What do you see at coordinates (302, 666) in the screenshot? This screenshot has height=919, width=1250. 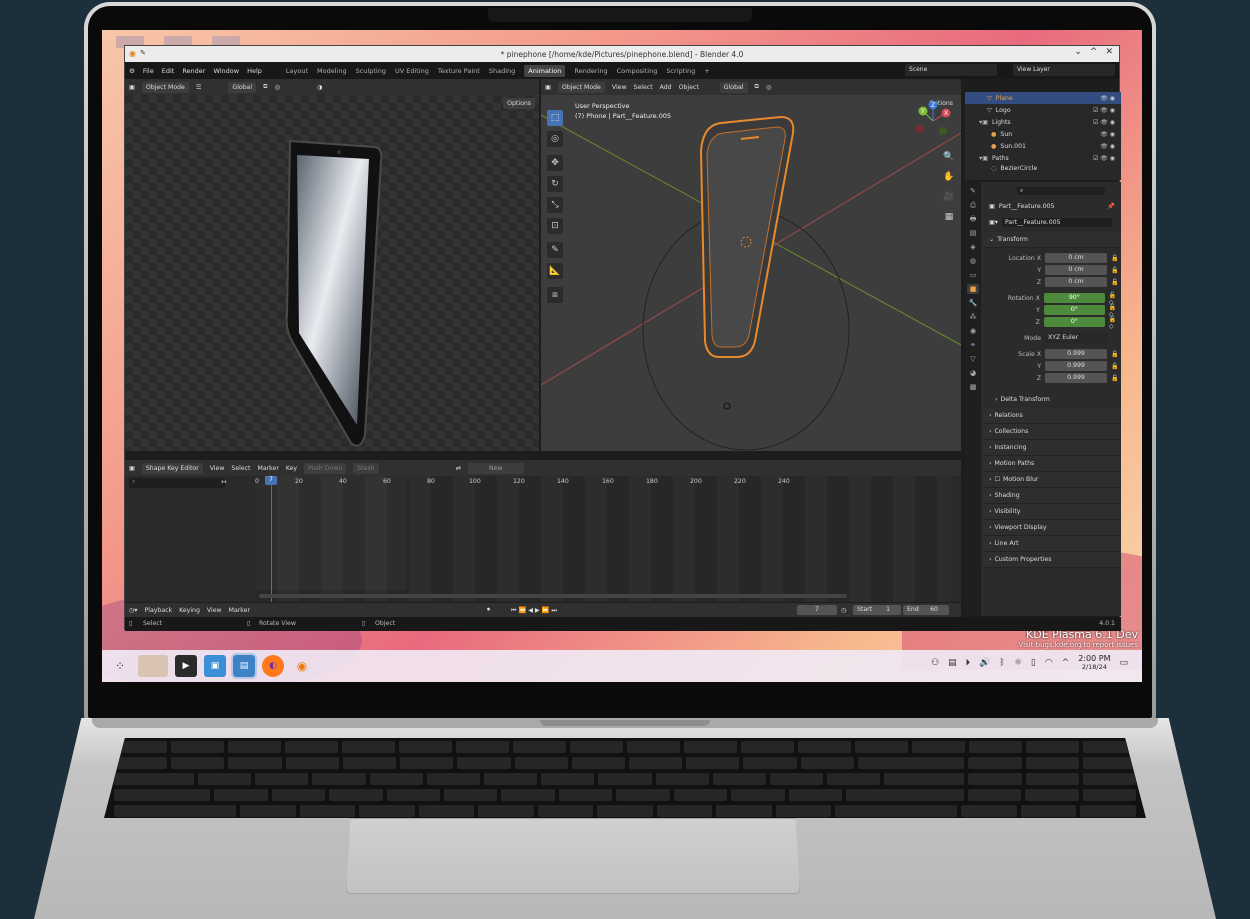 I see `blender-taskbar-icon: ◉` at bounding box center [302, 666].